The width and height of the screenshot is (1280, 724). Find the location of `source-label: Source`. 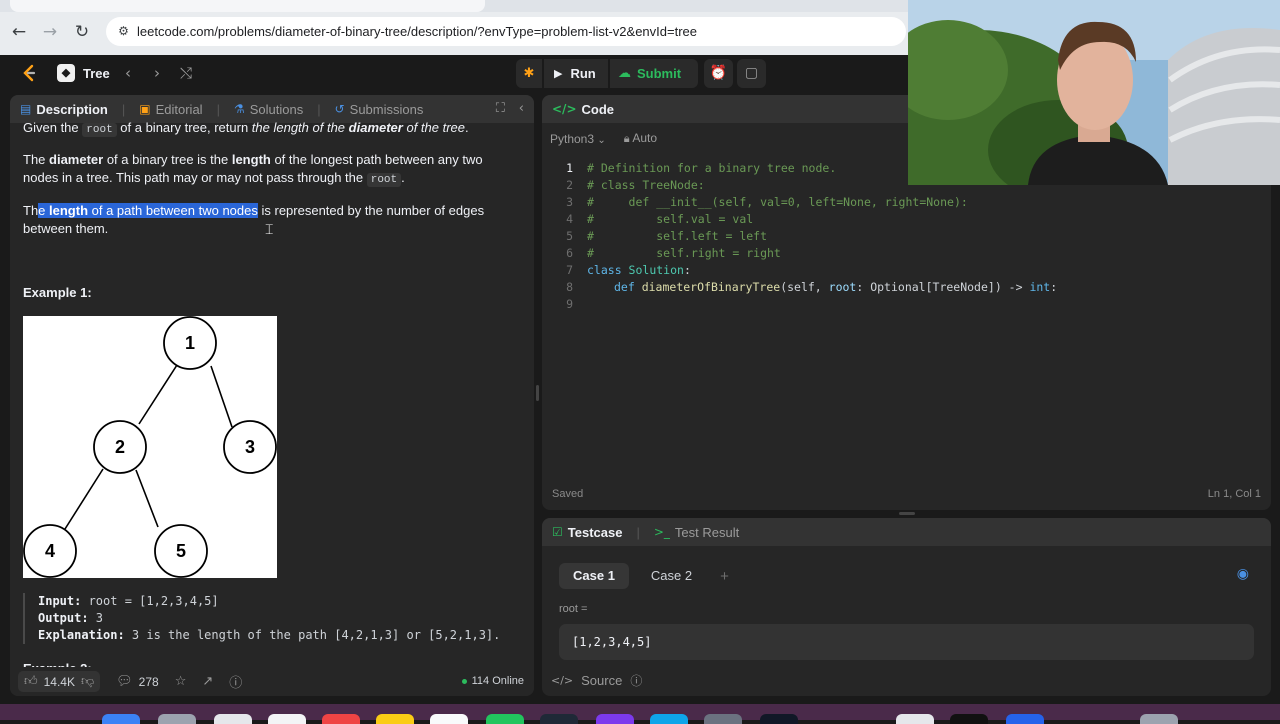

source-label: Source is located at coordinates (602, 680).